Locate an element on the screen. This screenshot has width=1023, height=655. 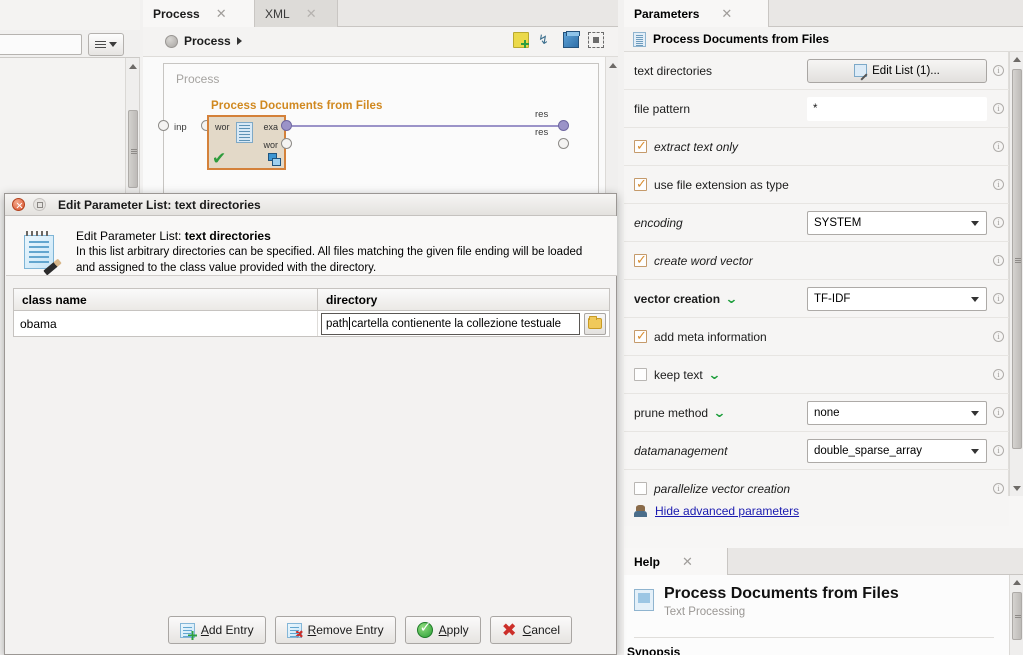
keep-text-checkbox is located at coordinates (640, 374).